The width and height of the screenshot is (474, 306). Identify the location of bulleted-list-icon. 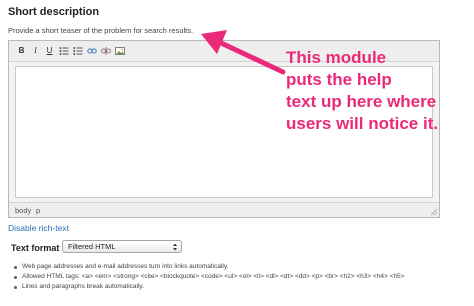
(63, 50).